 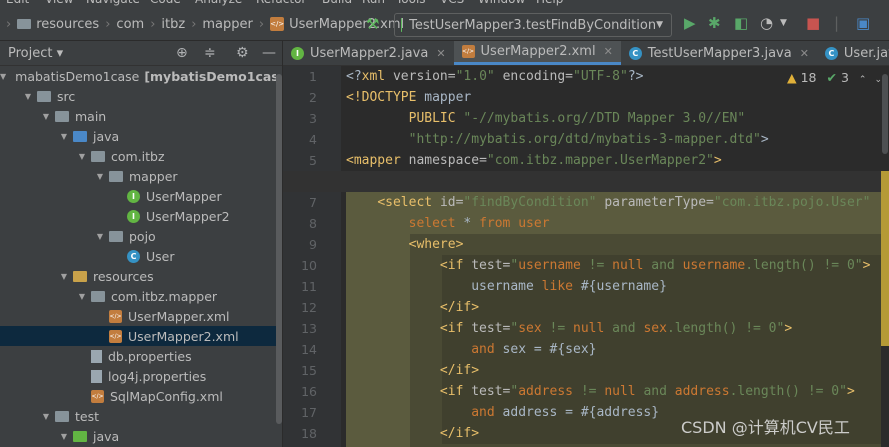 I want to click on profile-icon: ◔, so click(x=766, y=23).